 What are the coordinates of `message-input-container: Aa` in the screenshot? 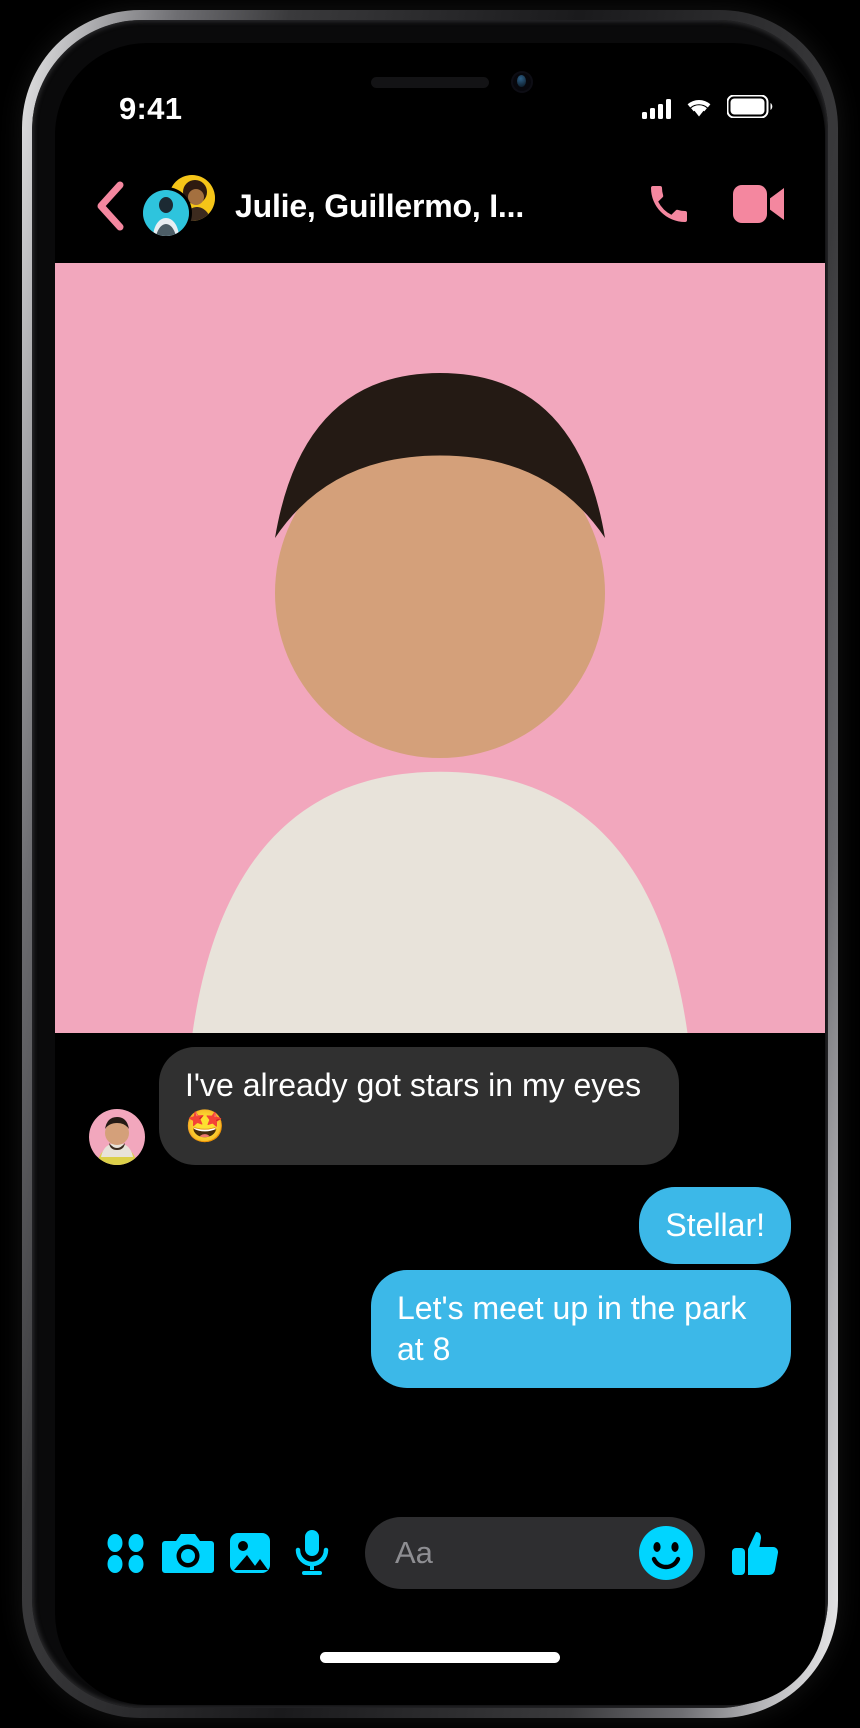 It's located at (535, 1553).